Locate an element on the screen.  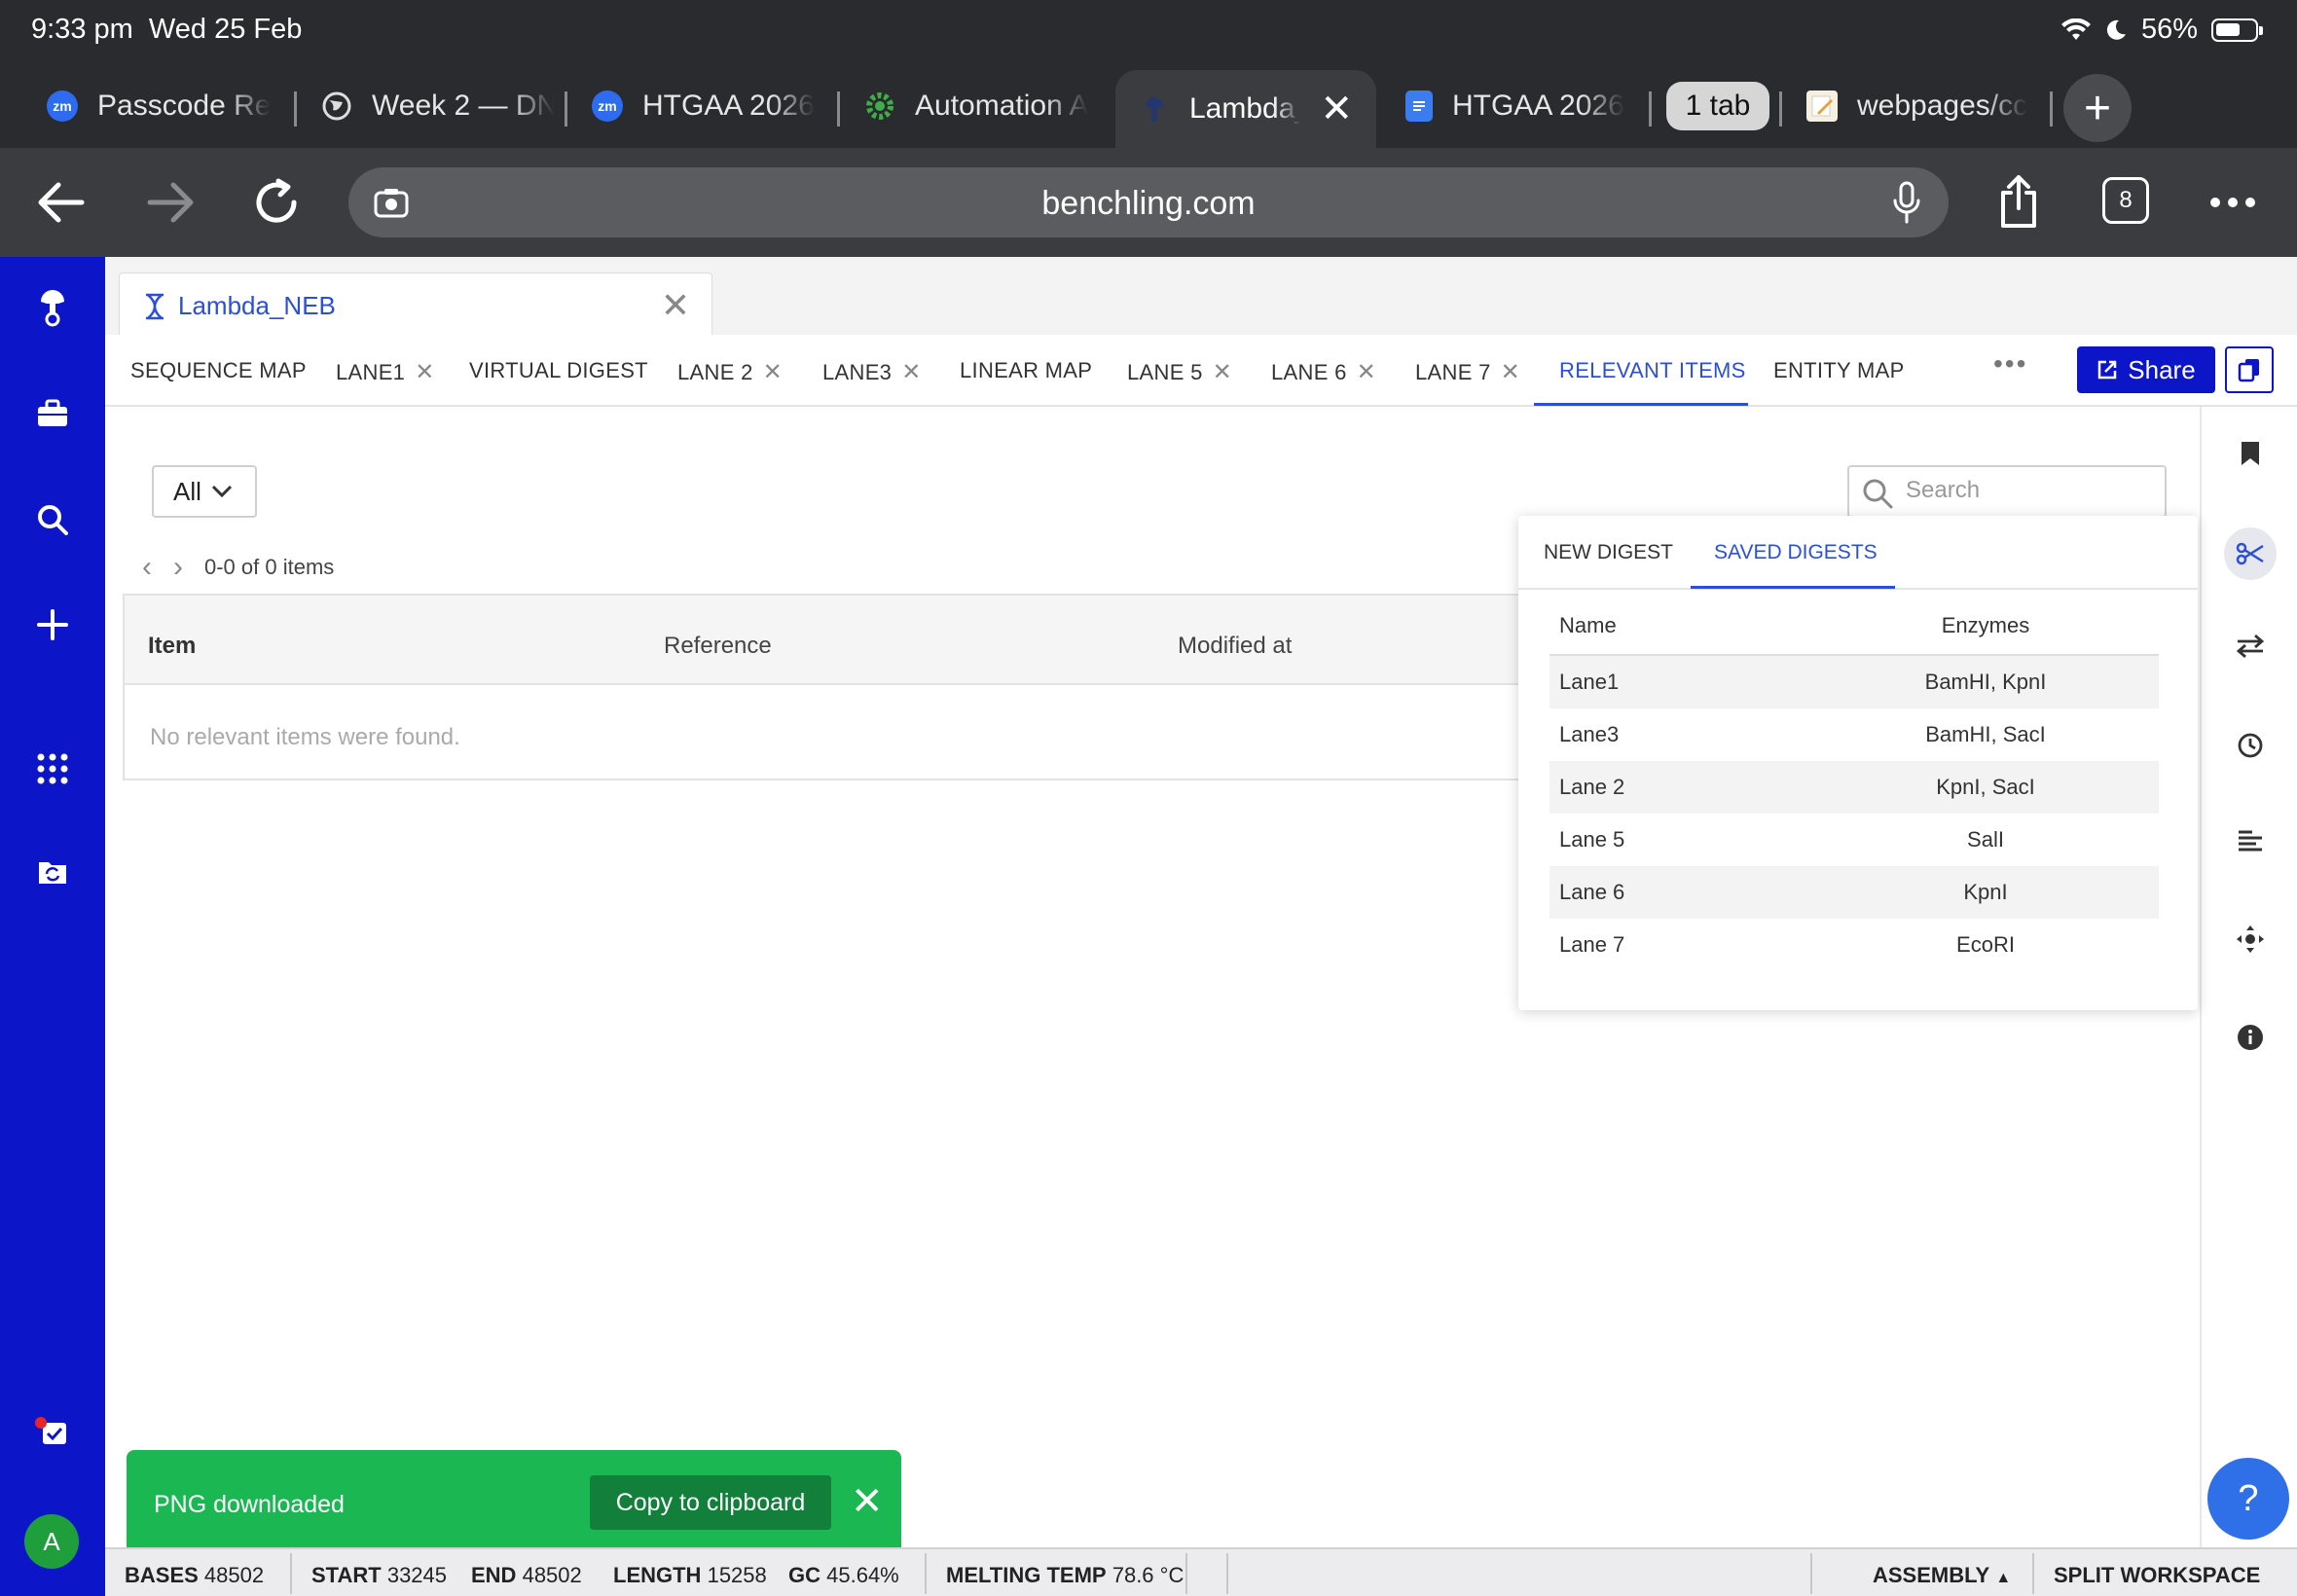
column-header-modified: Modified at is located at coordinates (1235, 646).